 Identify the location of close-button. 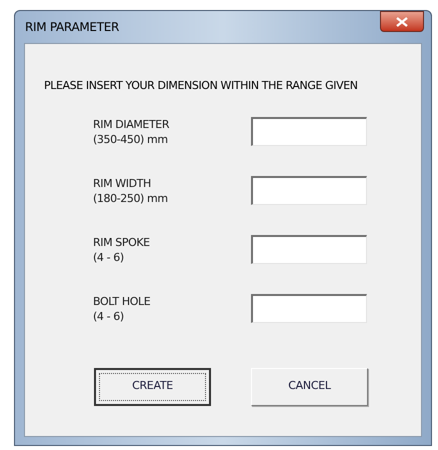
(402, 21).